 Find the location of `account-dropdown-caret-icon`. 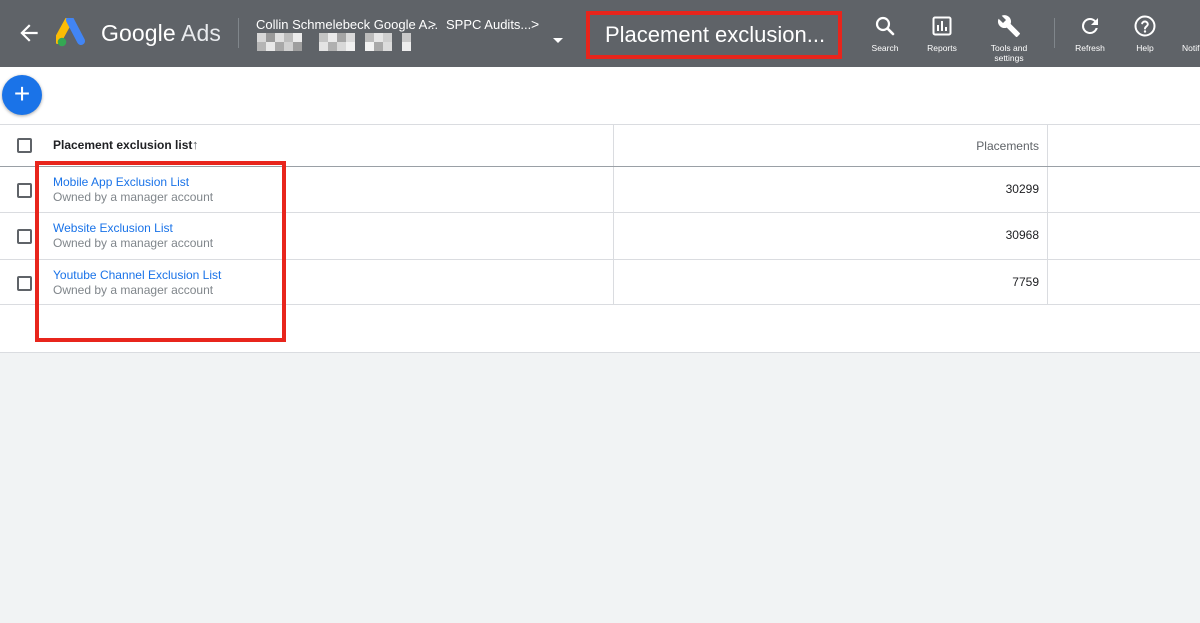

account-dropdown-caret-icon is located at coordinates (558, 40).